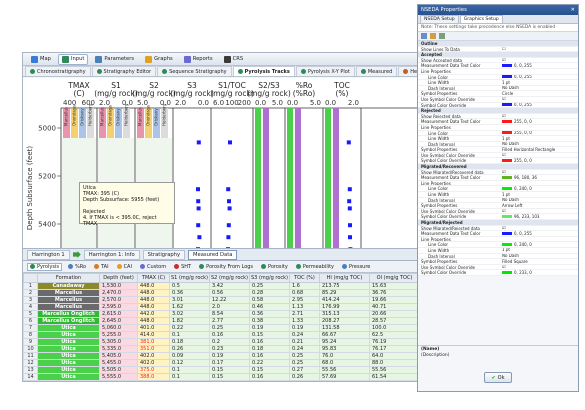 The width and height of the screenshot is (585, 410). I want to click on property-value: 0, 233, 0, so click(540, 272).